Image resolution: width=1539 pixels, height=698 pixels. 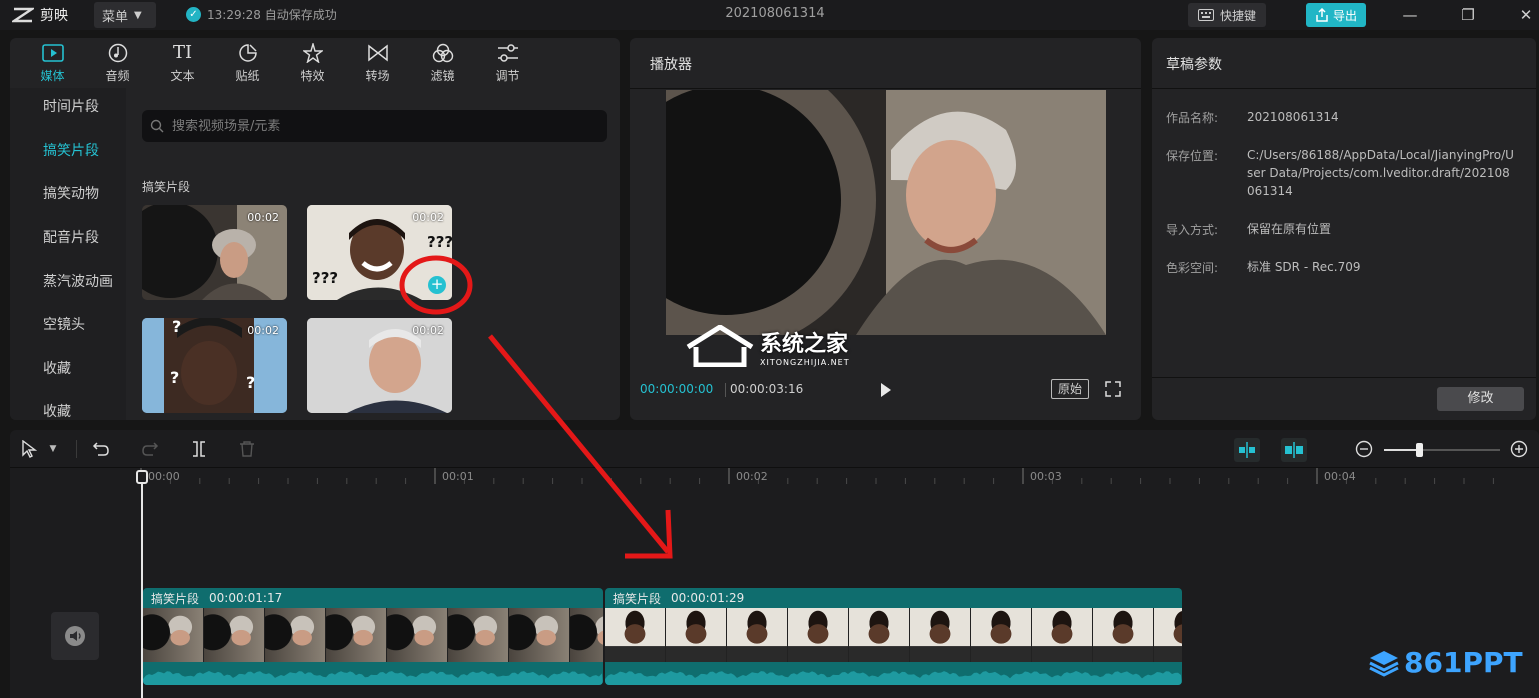 I want to click on tab-transition: 转场, so click(x=377, y=63).